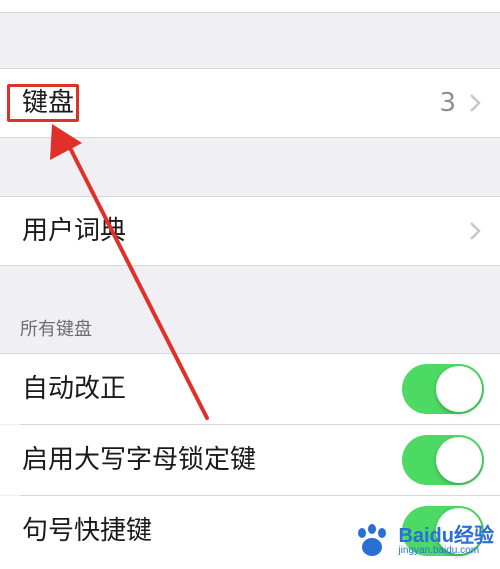 This screenshot has width=500, height=569. I want to click on top-partial-row, so click(250, 6).